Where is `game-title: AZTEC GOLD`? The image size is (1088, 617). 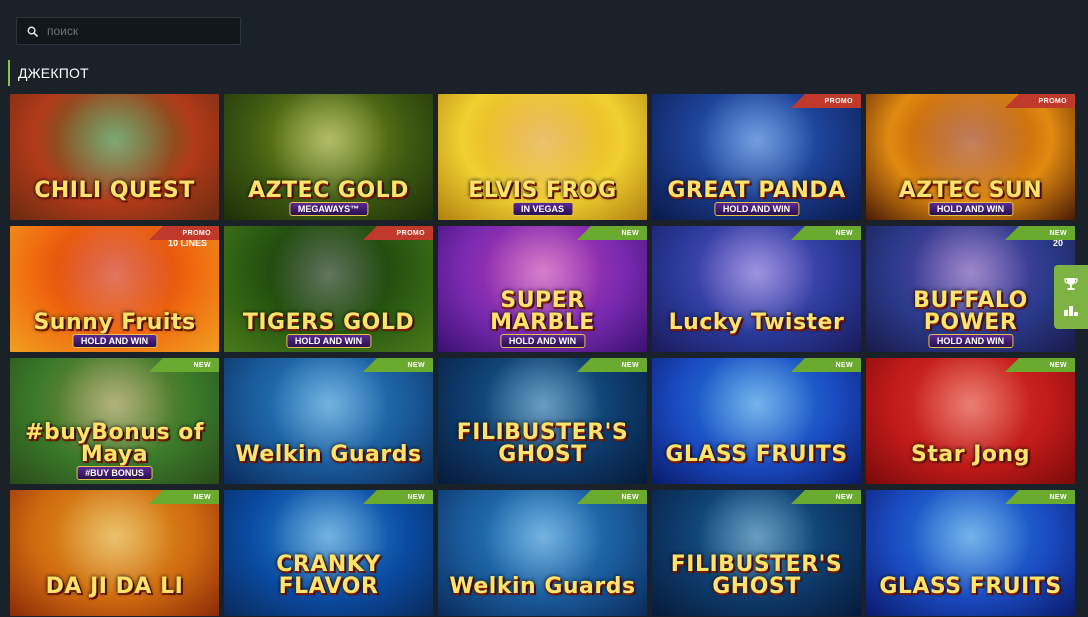 game-title: AZTEC GOLD is located at coordinates (328, 190).